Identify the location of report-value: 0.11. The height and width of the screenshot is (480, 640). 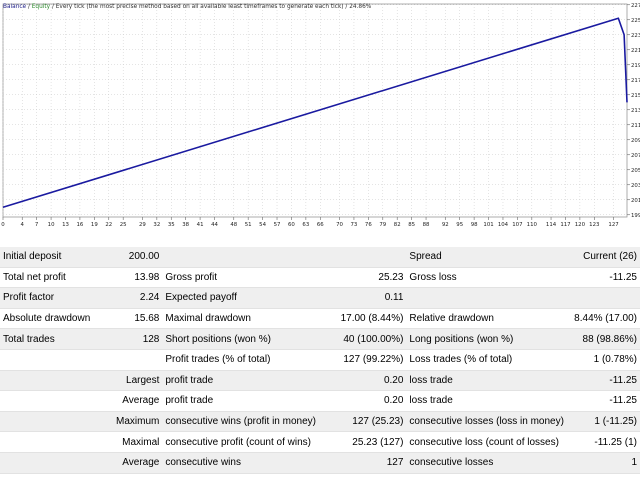
(363, 298).